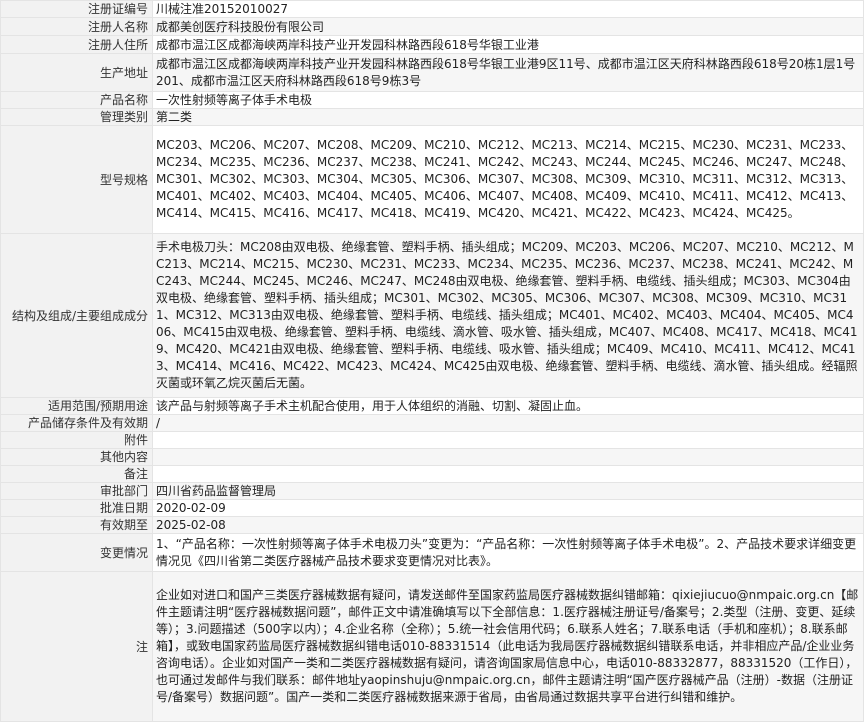  What do you see at coordinates (76, 552) in the screenshot?
I see `field-label: 变更情况` at bounding box center [76, 552].